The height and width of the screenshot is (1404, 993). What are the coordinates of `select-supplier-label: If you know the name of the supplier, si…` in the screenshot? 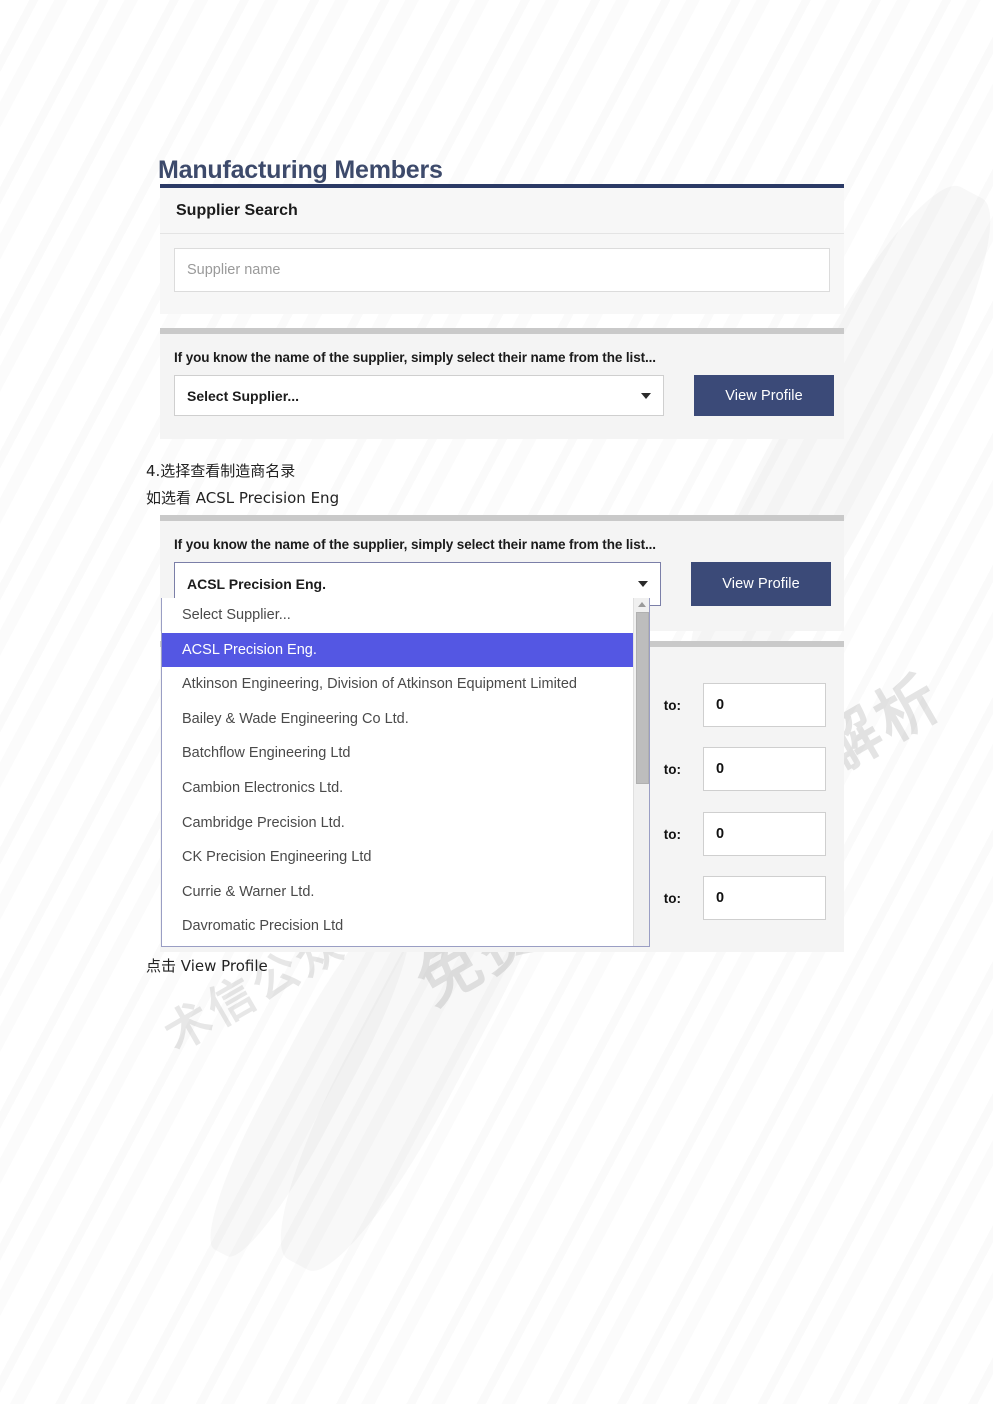 It's located at (415, 357).